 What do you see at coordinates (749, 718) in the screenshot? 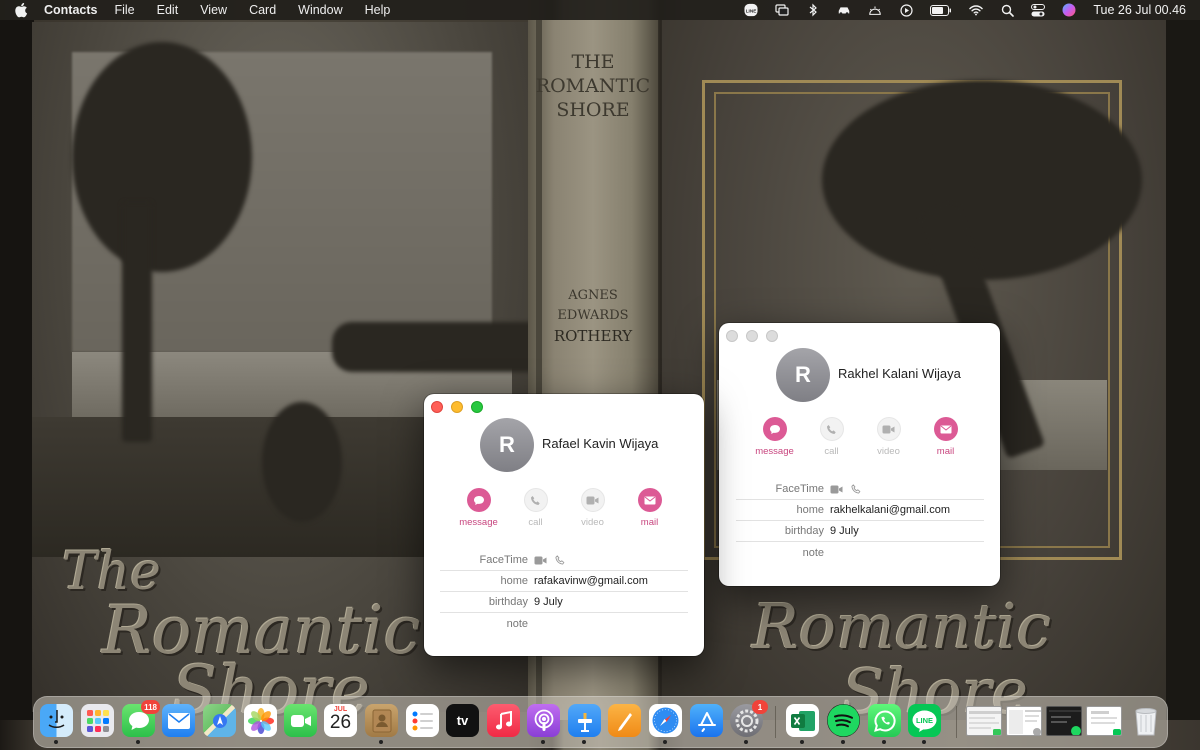
I see `dock-system-preferences: 1` at bounding box center [749, 718].